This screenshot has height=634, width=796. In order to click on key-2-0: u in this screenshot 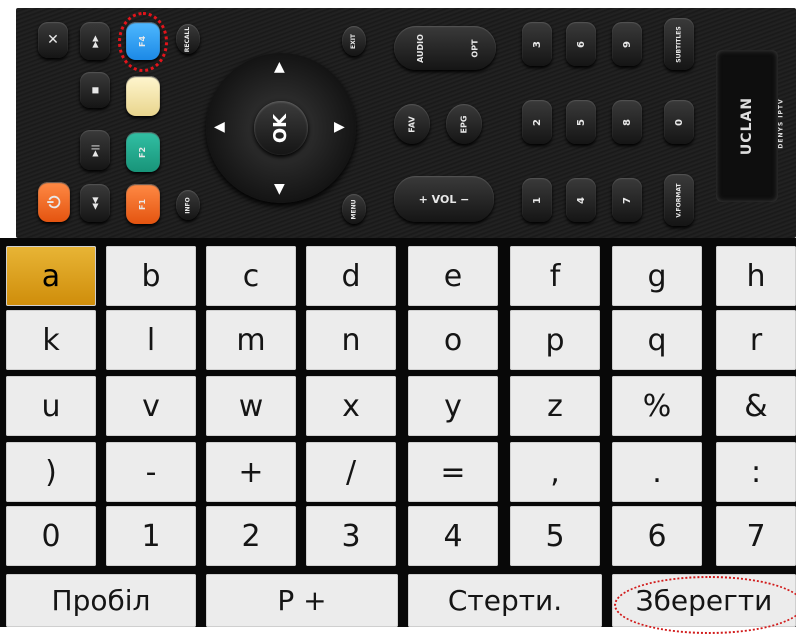, I will do `click(51, 406)`.